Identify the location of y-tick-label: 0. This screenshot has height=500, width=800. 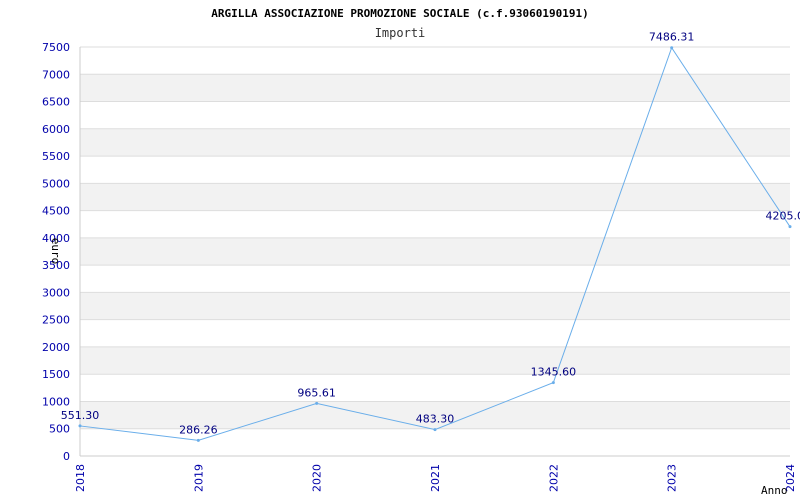
(66, 456).